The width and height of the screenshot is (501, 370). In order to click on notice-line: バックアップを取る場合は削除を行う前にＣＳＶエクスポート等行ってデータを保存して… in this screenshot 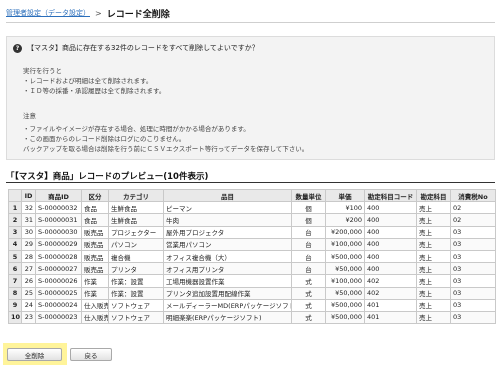, I will do `click(166, 149)`.